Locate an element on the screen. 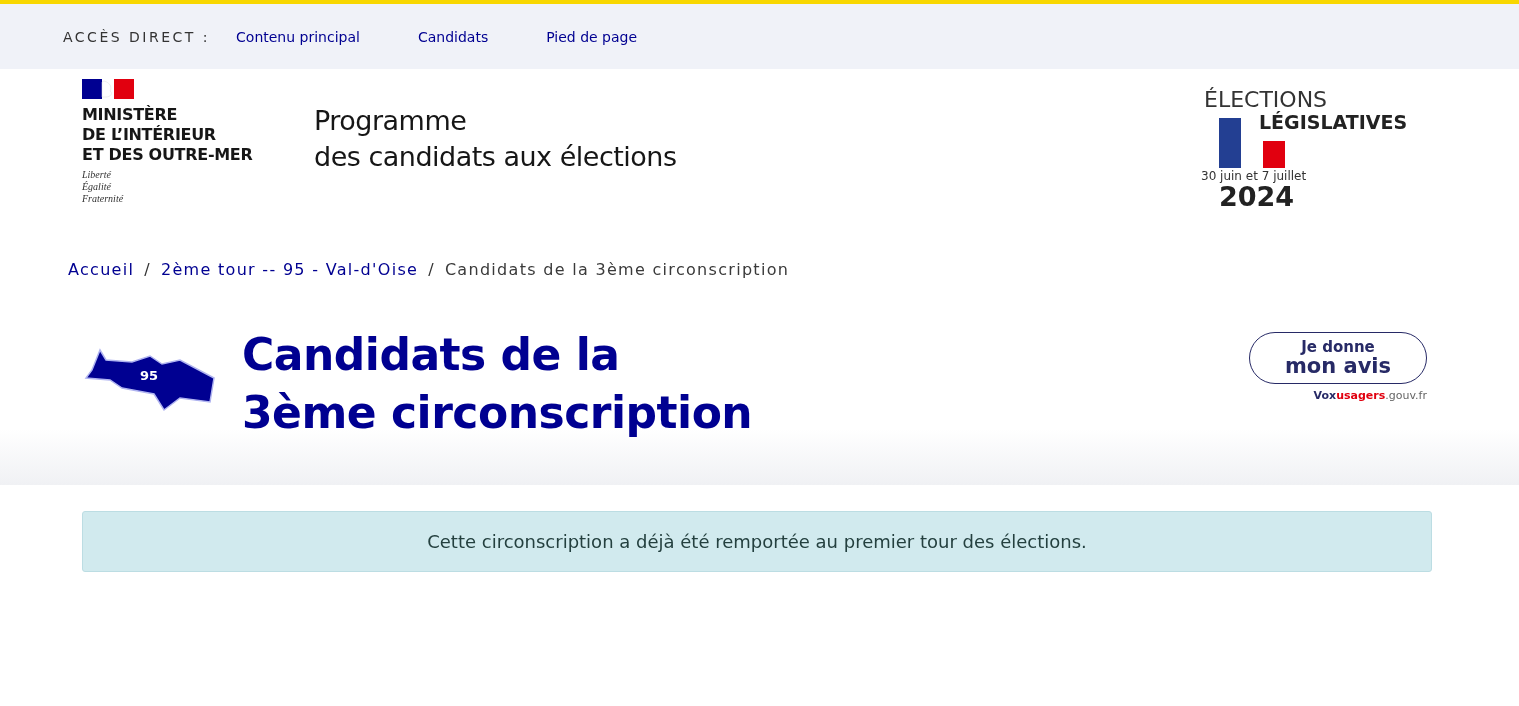 The width and height of the screenshot is (1519, 706). department-number: 95 is located at coordinates (149, 375).